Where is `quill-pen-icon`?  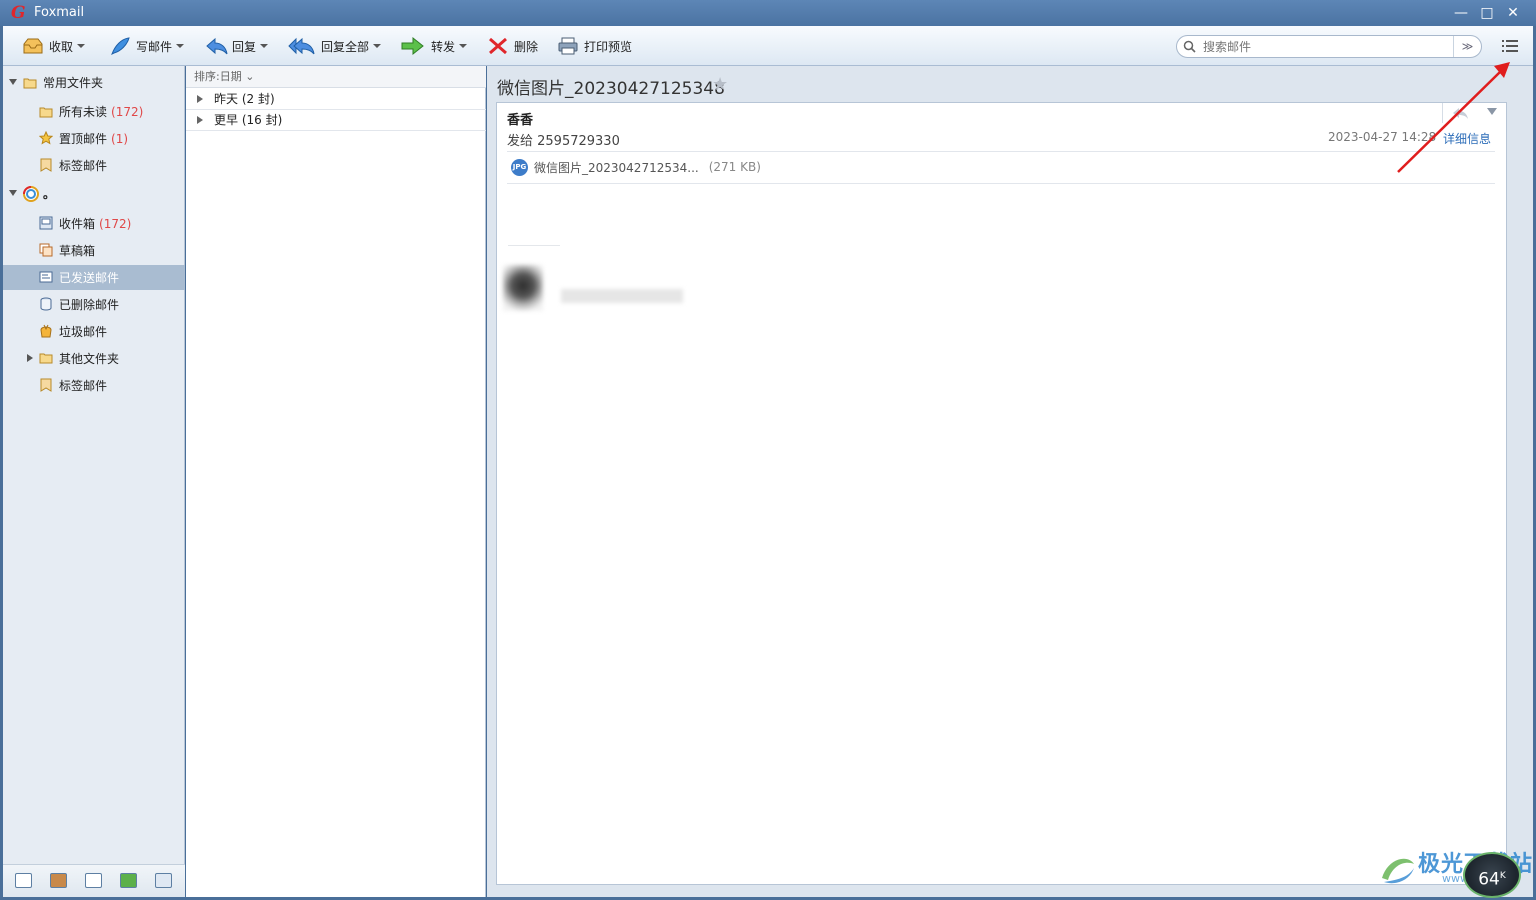
quill-pen-icon is located at coordinates (120, 46).